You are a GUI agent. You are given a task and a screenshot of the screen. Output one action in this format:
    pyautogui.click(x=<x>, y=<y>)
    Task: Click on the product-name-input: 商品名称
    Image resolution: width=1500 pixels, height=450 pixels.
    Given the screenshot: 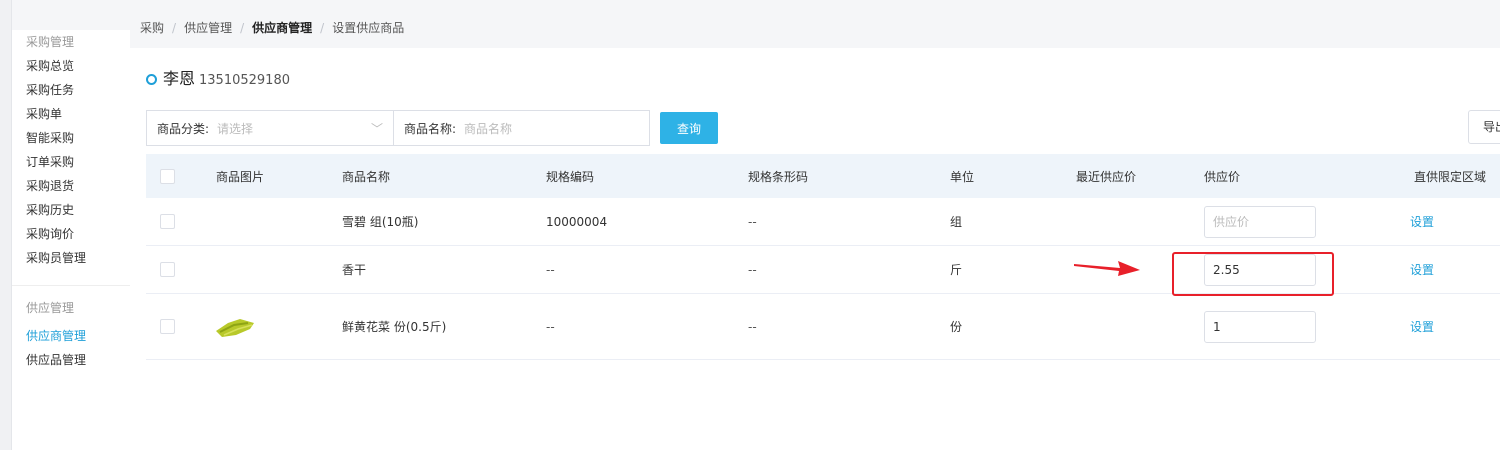 What is the action you would take?
    pyautogui.click(x=522, y=128)
    